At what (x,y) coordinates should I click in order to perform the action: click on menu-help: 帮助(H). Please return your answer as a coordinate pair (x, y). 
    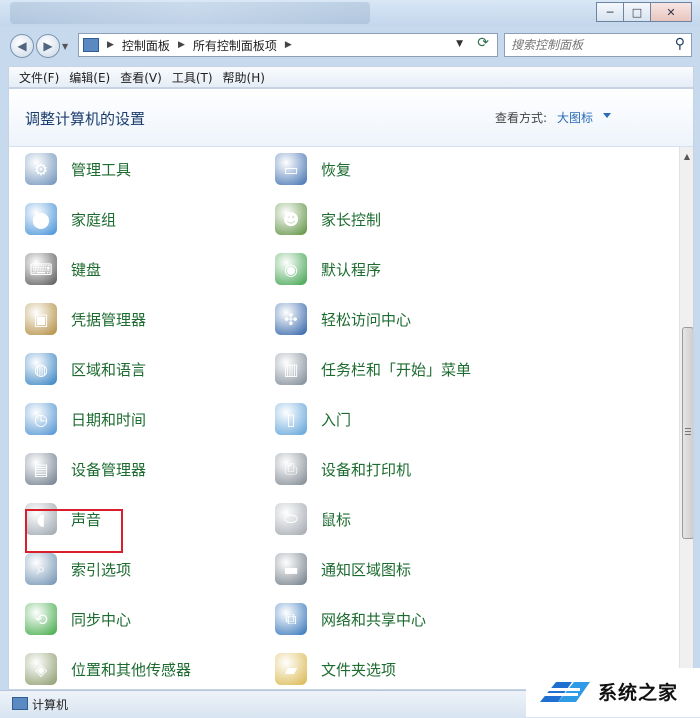
    Looking at the image, I should click on (244, 77).